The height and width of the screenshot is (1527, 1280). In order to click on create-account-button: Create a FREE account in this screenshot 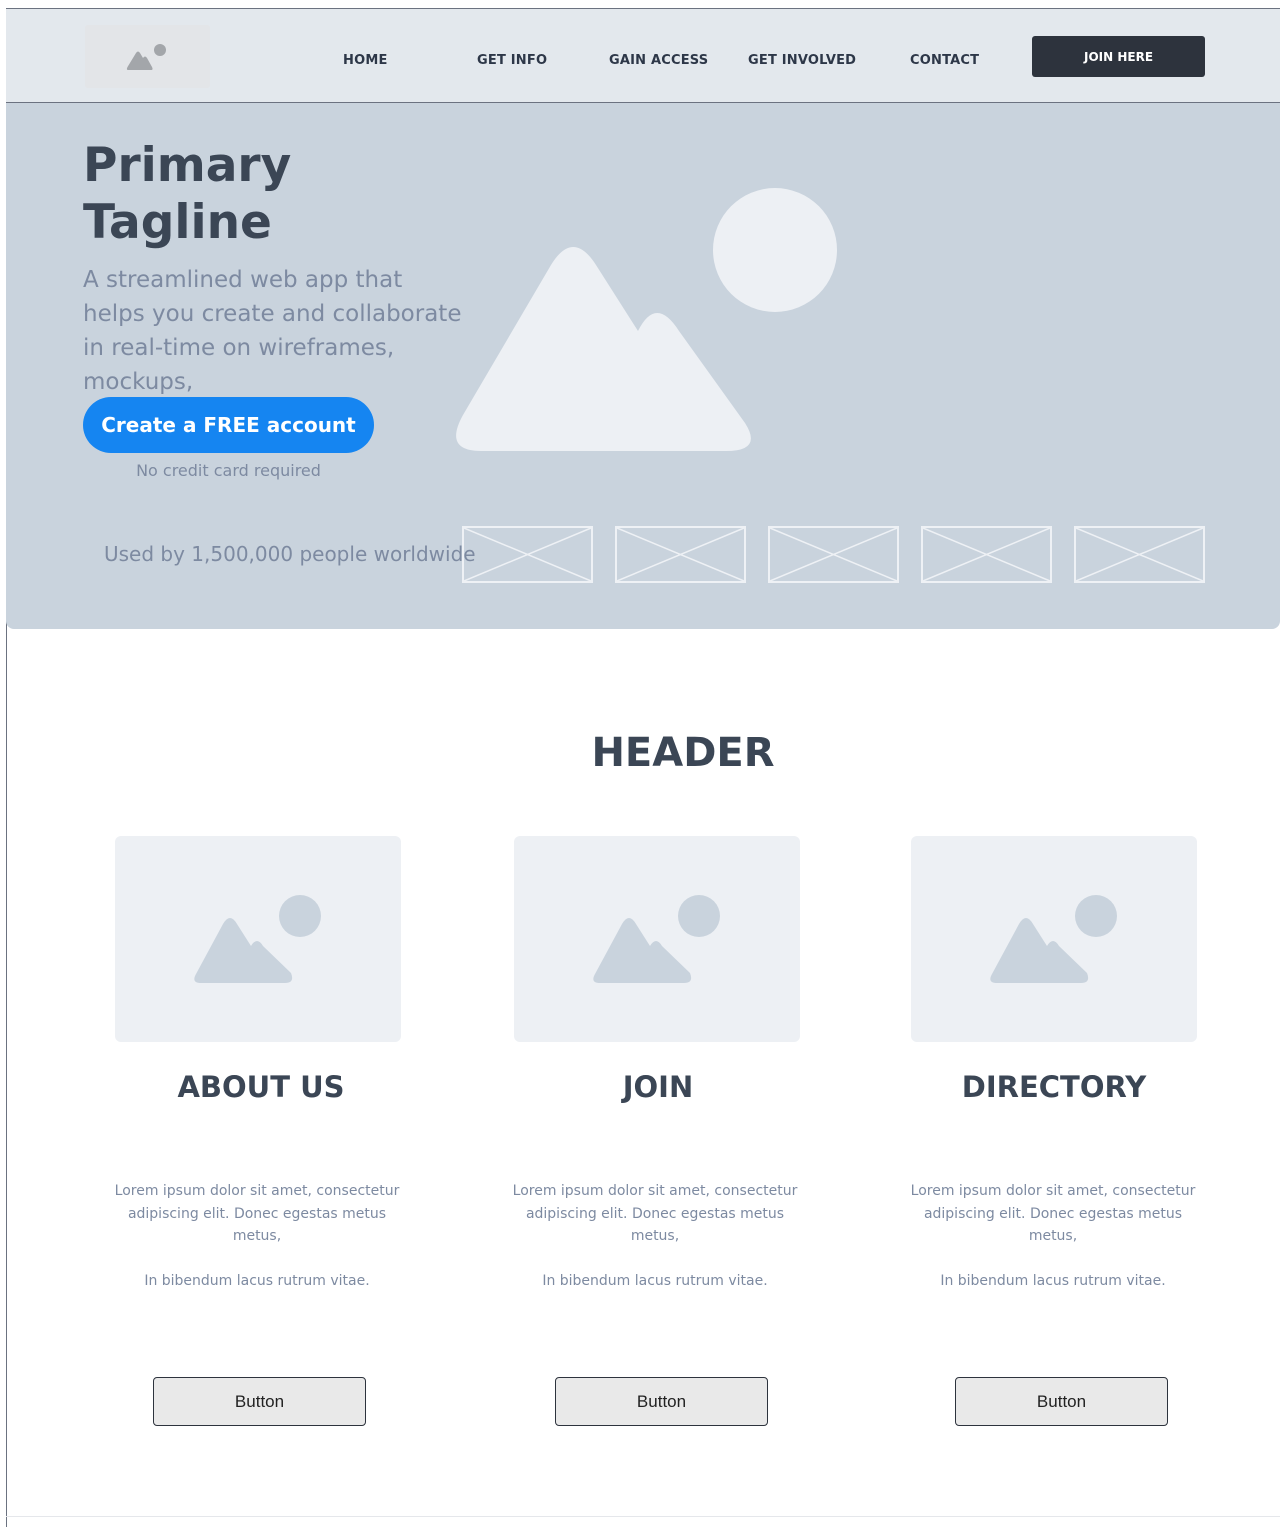, I will do `click(228, 425)`.